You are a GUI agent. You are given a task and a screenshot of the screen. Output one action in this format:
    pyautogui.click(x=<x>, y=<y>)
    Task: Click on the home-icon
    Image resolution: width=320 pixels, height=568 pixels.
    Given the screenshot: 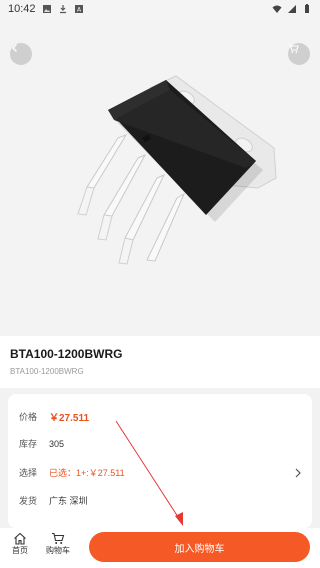 What is the action you would take?
    pyautogui.click(x=20, y=538)
    